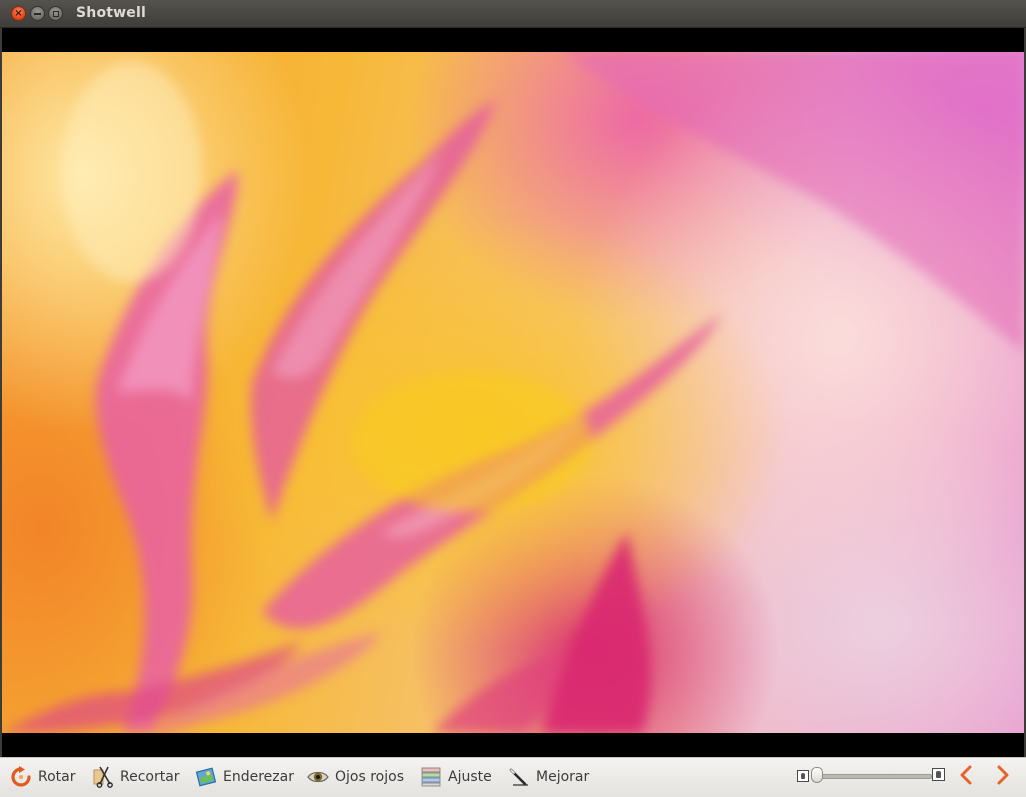 The image size is (1026, 797). Describe the element at coordinates (803, 776) in the screenshot. I see `zoom-out-icon` at that location.